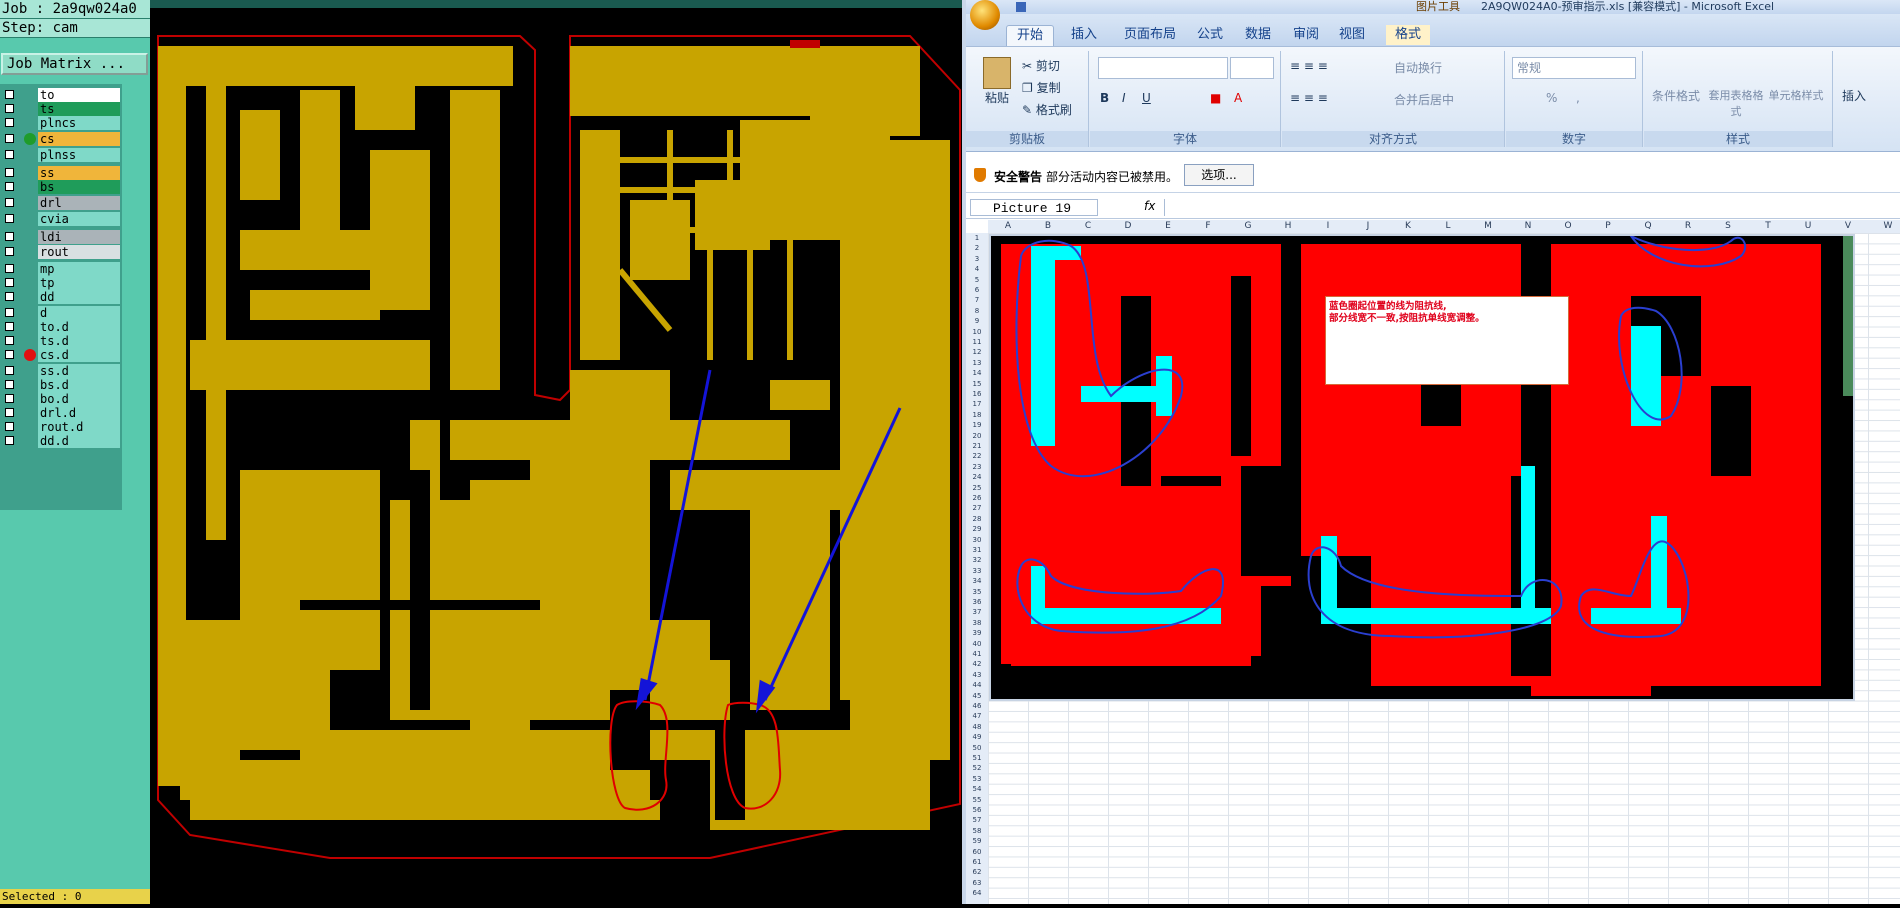 The height and width of the screenshot is (908, 1900). Describe the element at coordinates (61, 219) in the screenshot. I see `layer-row: cvia` at that location.